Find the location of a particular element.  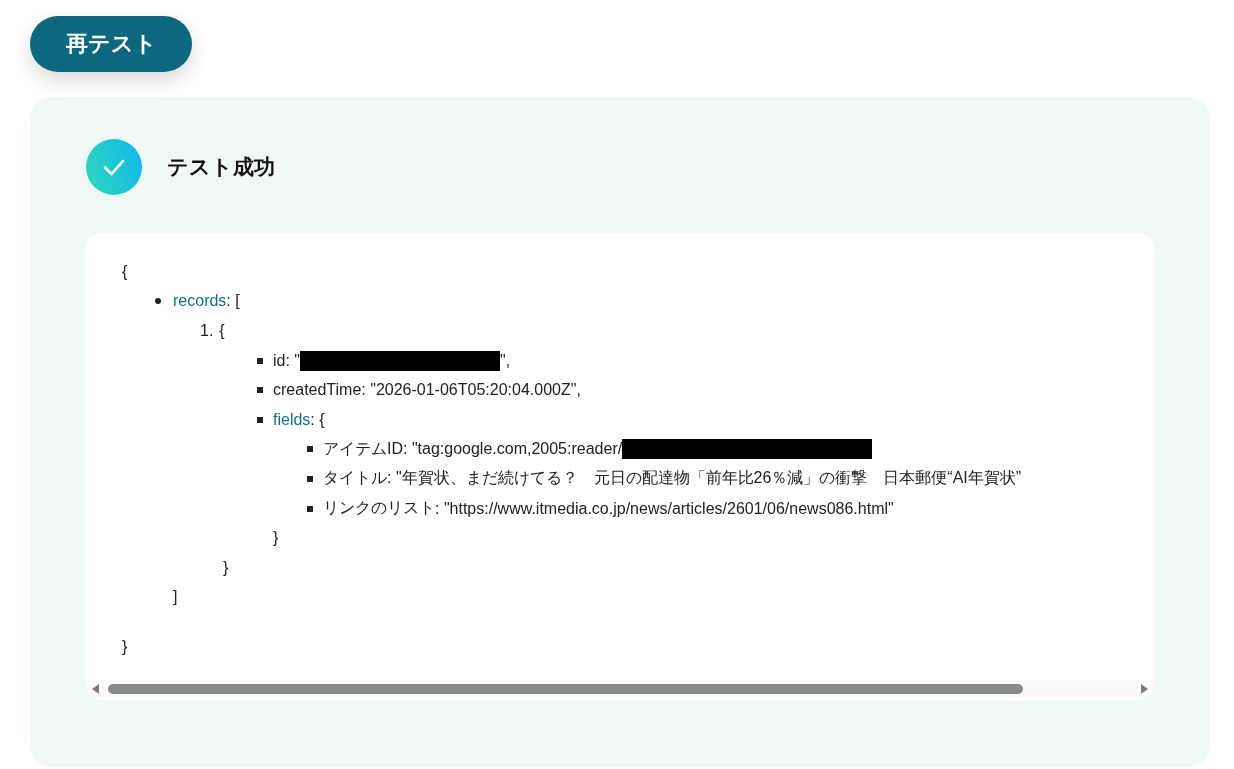

json-value: : "tag:google.com,2005:reader/ is located at coordinates (513, 449).